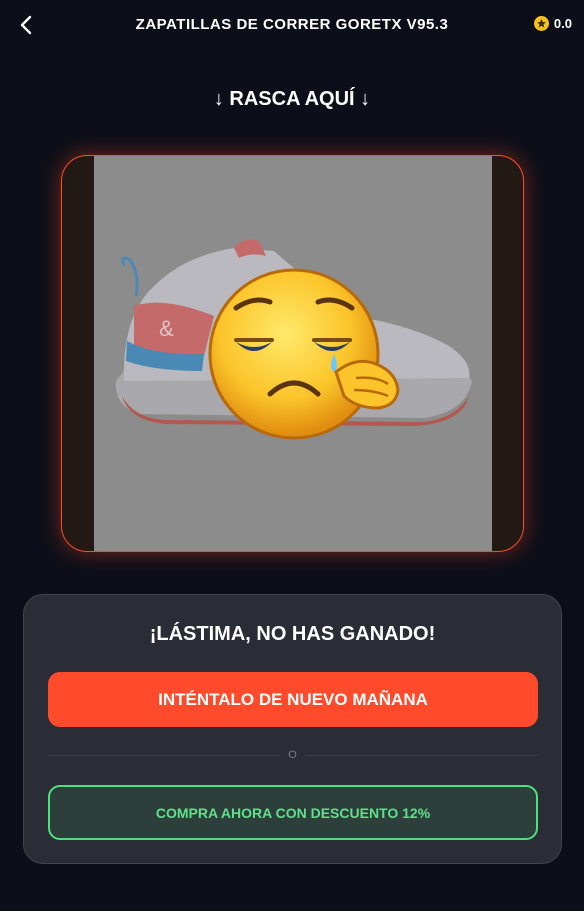 The image size is (584, 911). Describe the element at coordinates (292, 755) in the screenshot. I see `divider-label: O` at that location.